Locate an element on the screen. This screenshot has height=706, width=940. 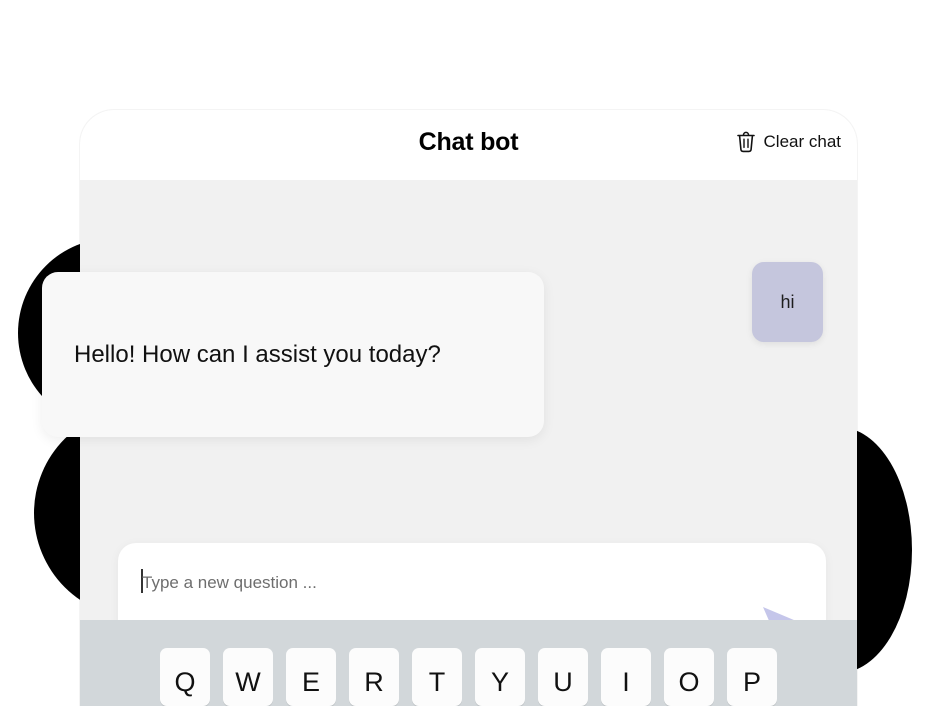
chat-message-bot: Hello! How can I assist you today? is located at coordinates (293, 354).